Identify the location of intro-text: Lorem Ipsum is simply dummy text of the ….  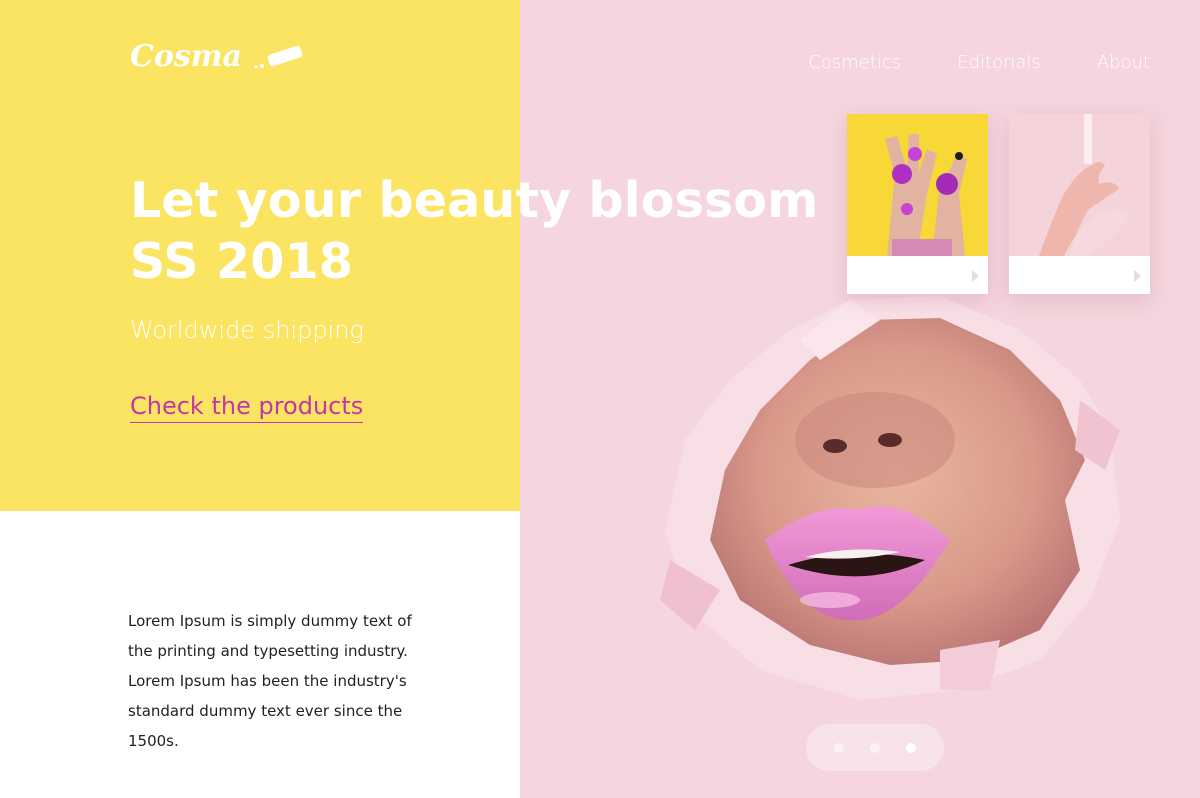
(270, 681).